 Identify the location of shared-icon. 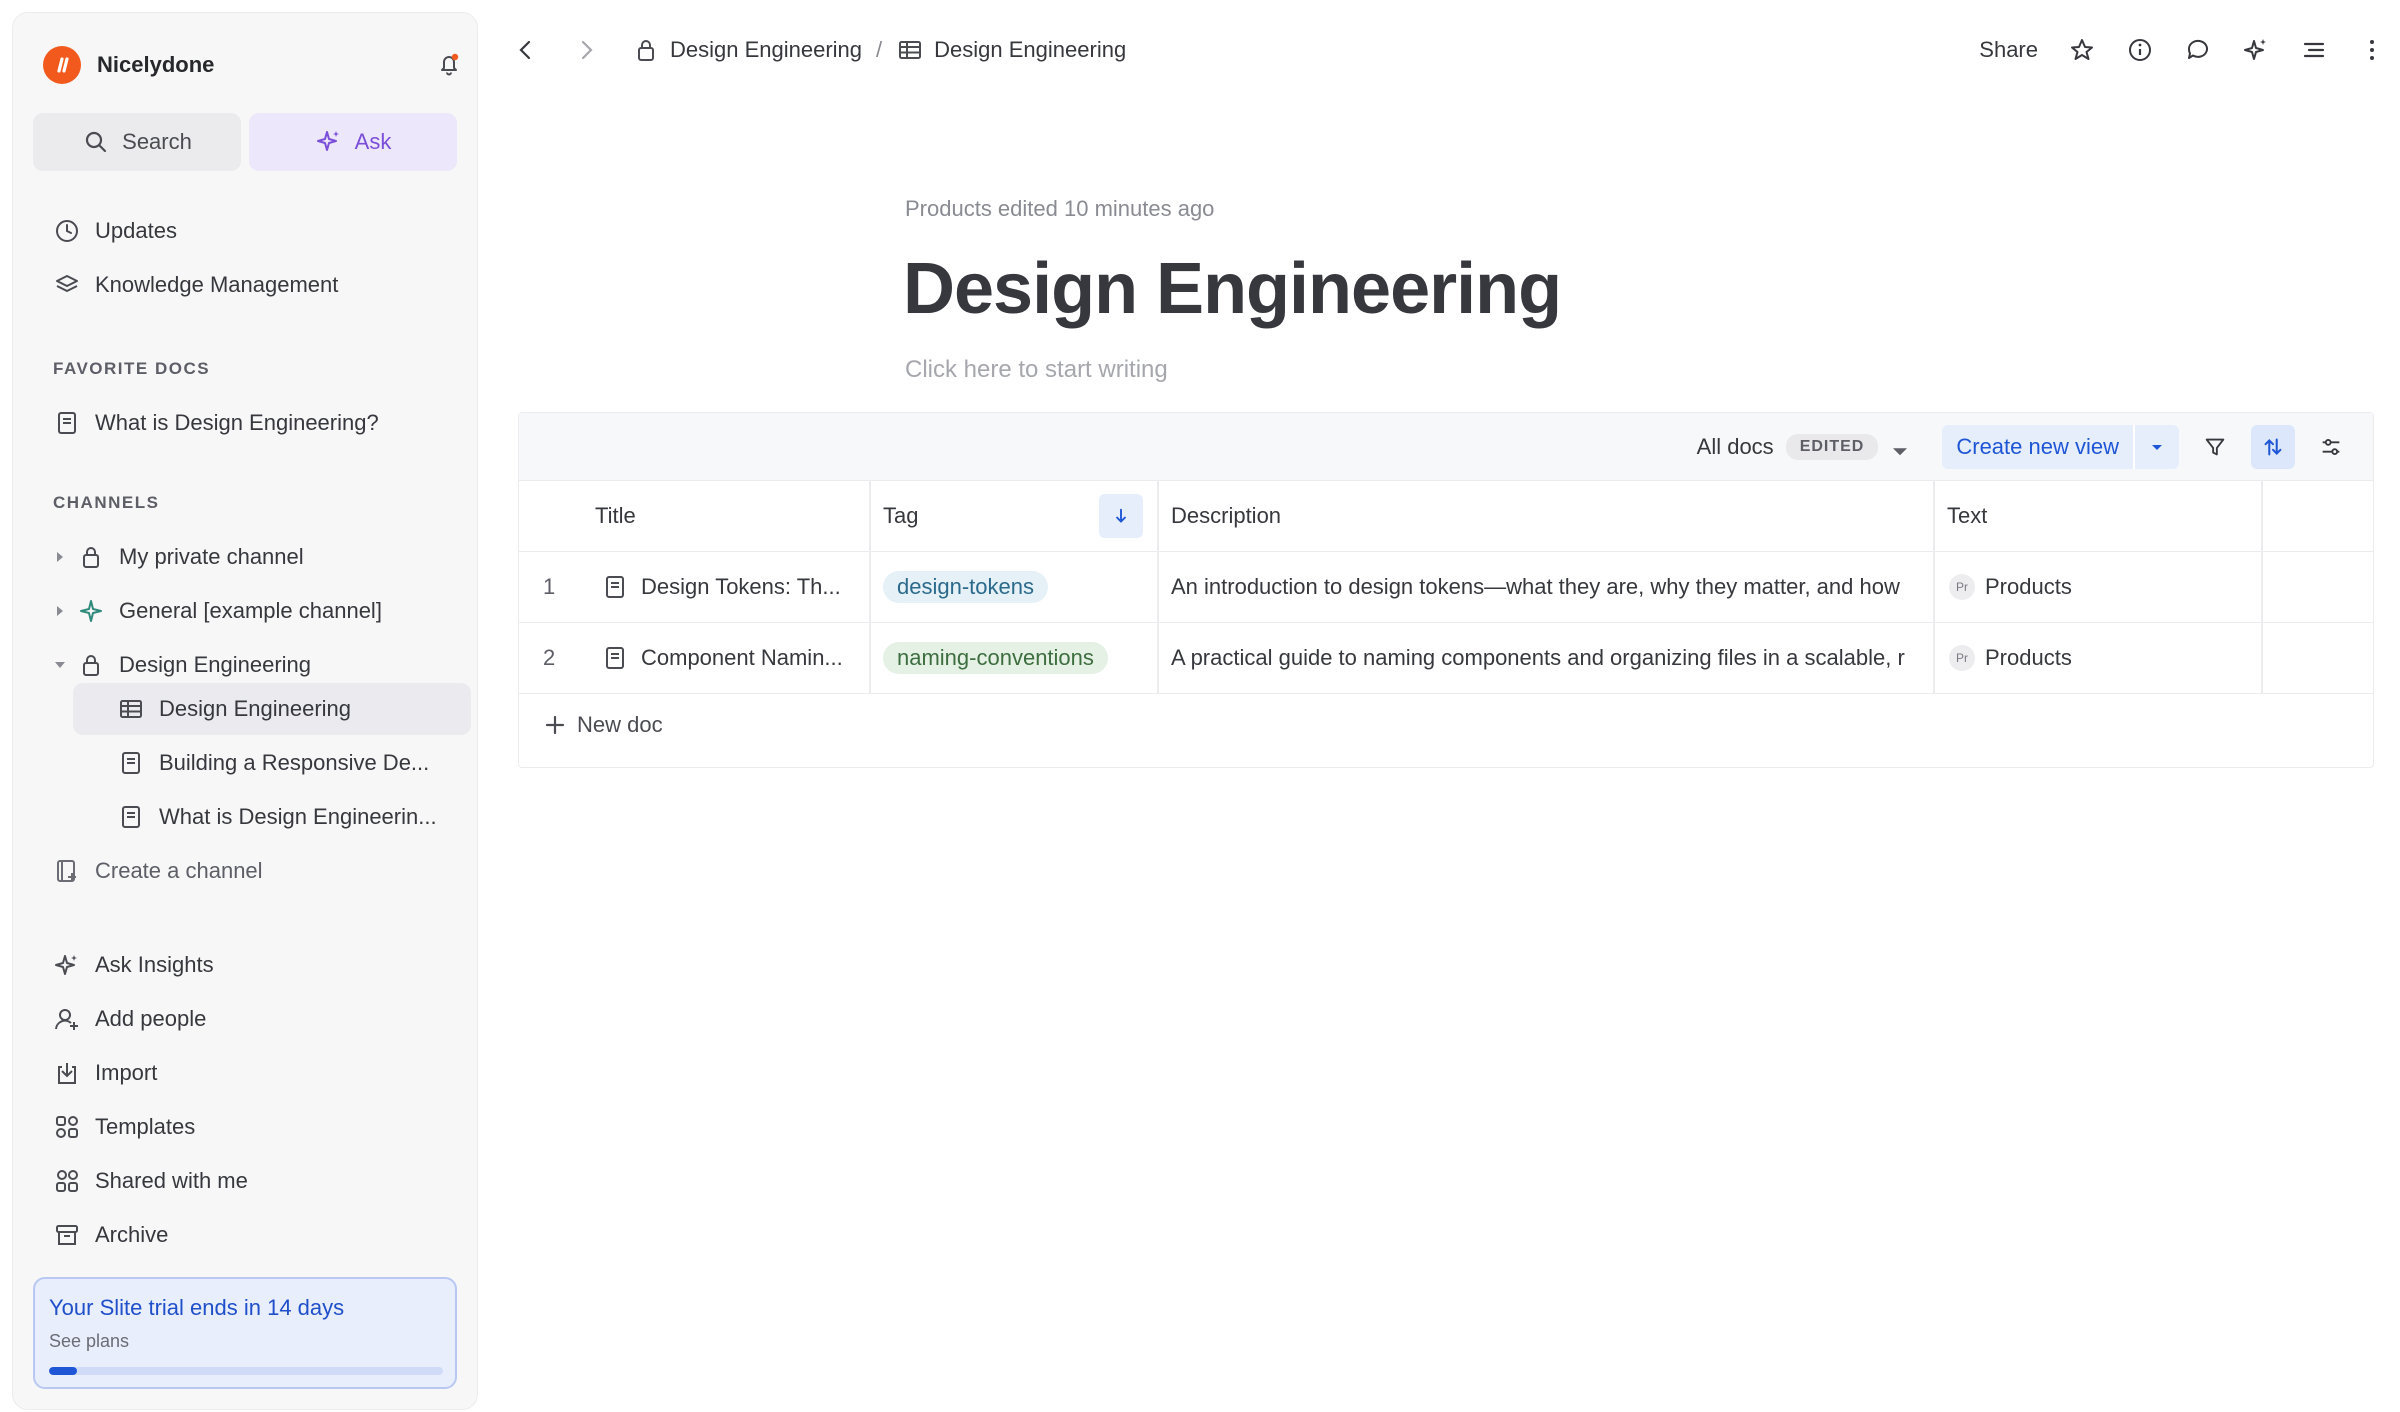
(67, 1181).